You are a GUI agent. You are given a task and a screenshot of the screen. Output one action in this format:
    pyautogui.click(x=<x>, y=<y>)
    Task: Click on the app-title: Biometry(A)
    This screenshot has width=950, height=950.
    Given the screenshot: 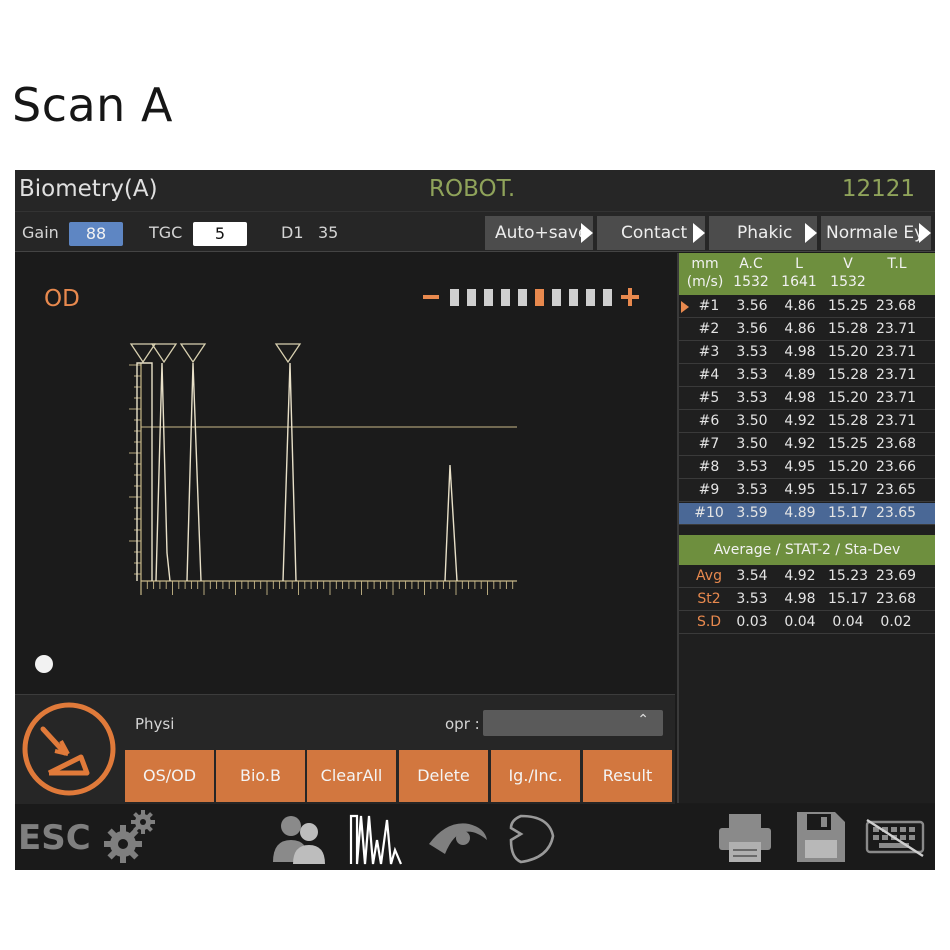 What is the action you would take?
    pyautogui.click(x=88, y=189)
    